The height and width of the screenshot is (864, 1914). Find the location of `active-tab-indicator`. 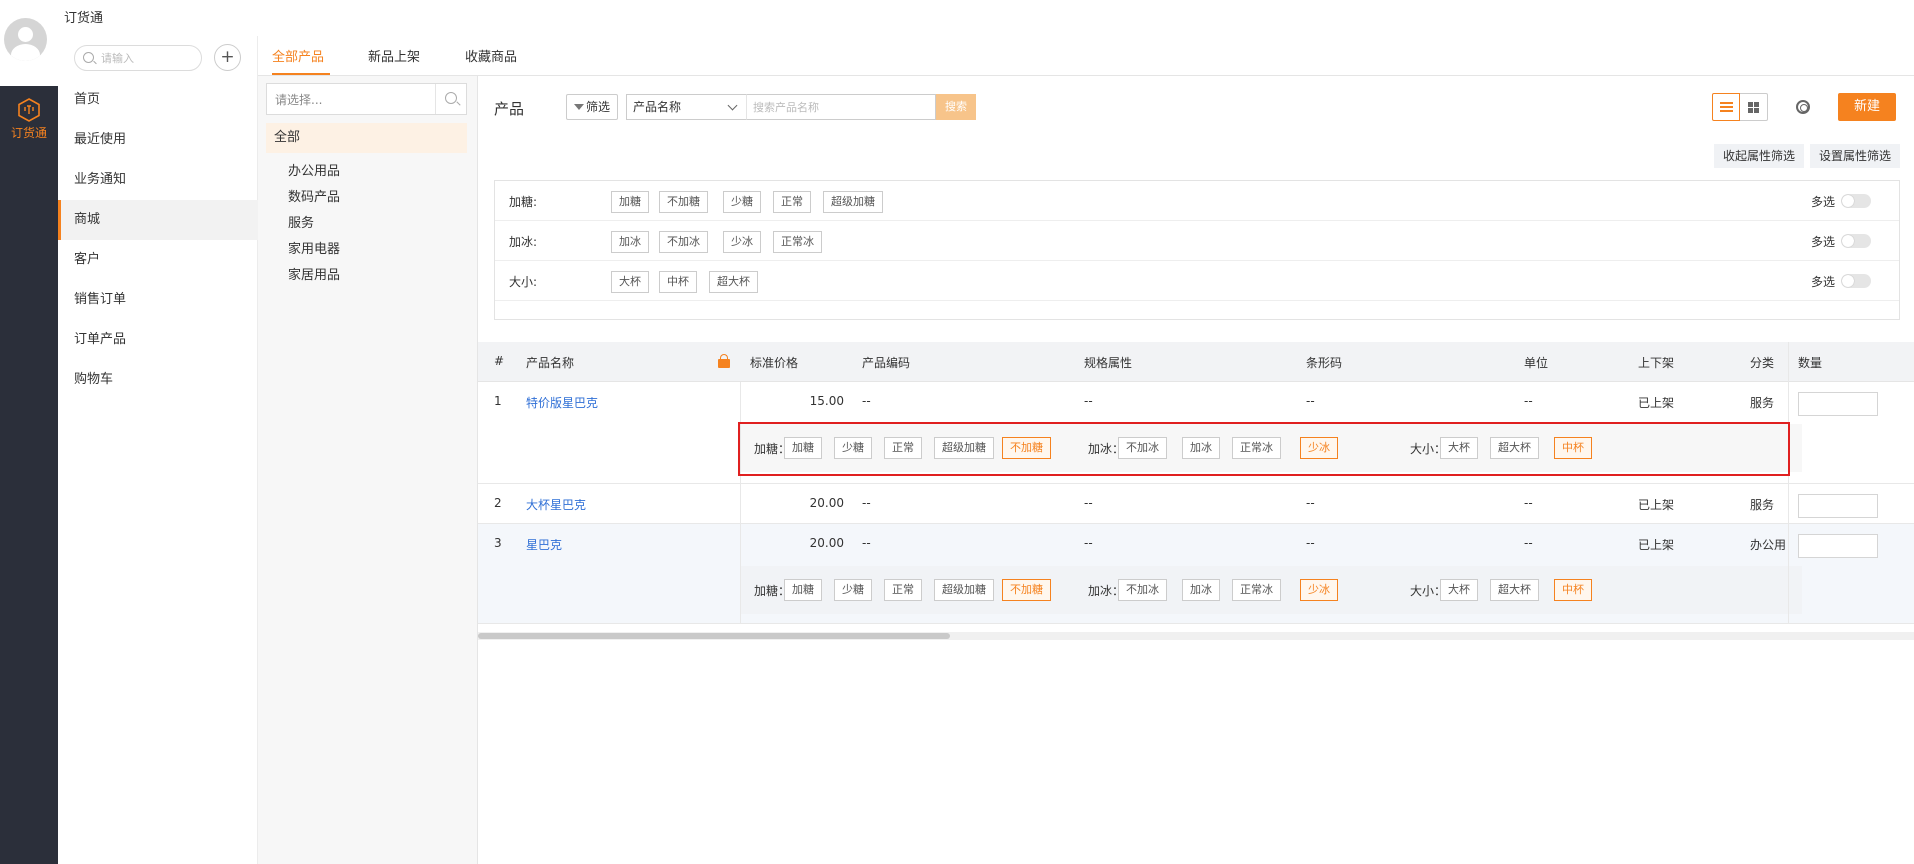

active-tab-indicator is located at coordinates (301, 74).